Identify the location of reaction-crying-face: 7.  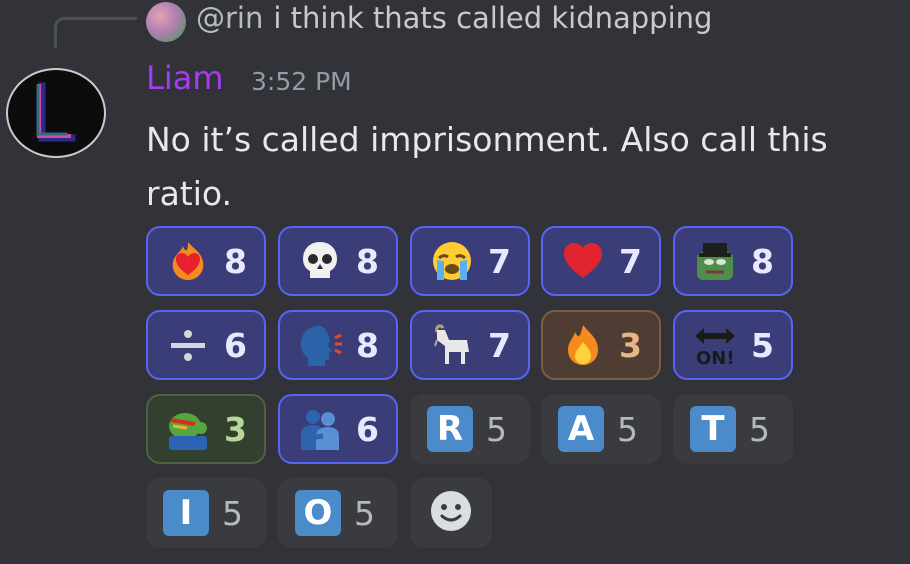
(470, 261).